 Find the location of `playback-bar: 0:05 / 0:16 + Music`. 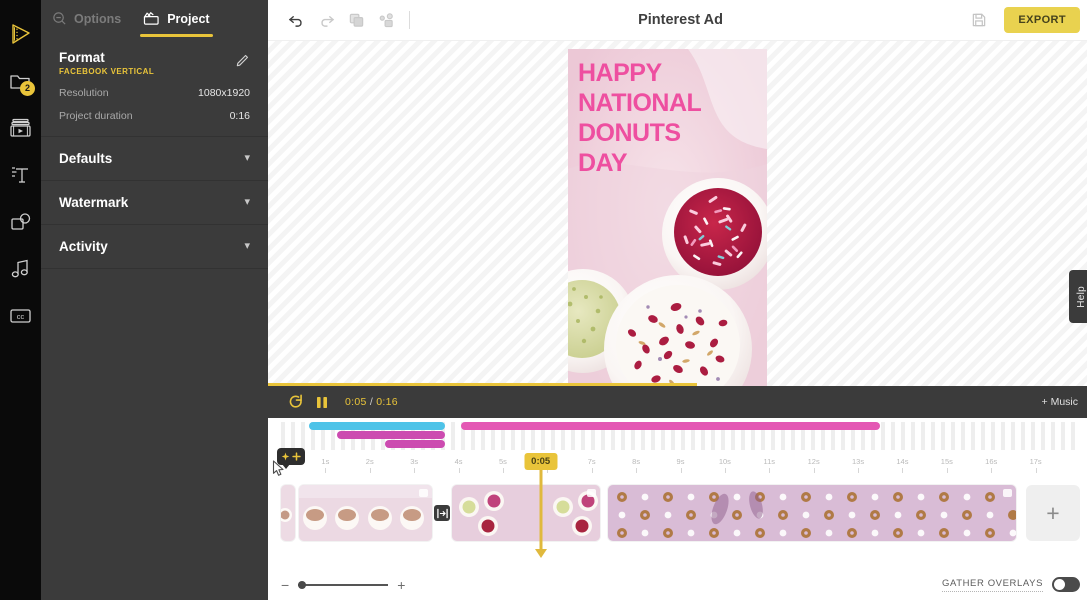

playback-bar: 0:05 / 0:16 + Music is located at coordinates (677, 400).